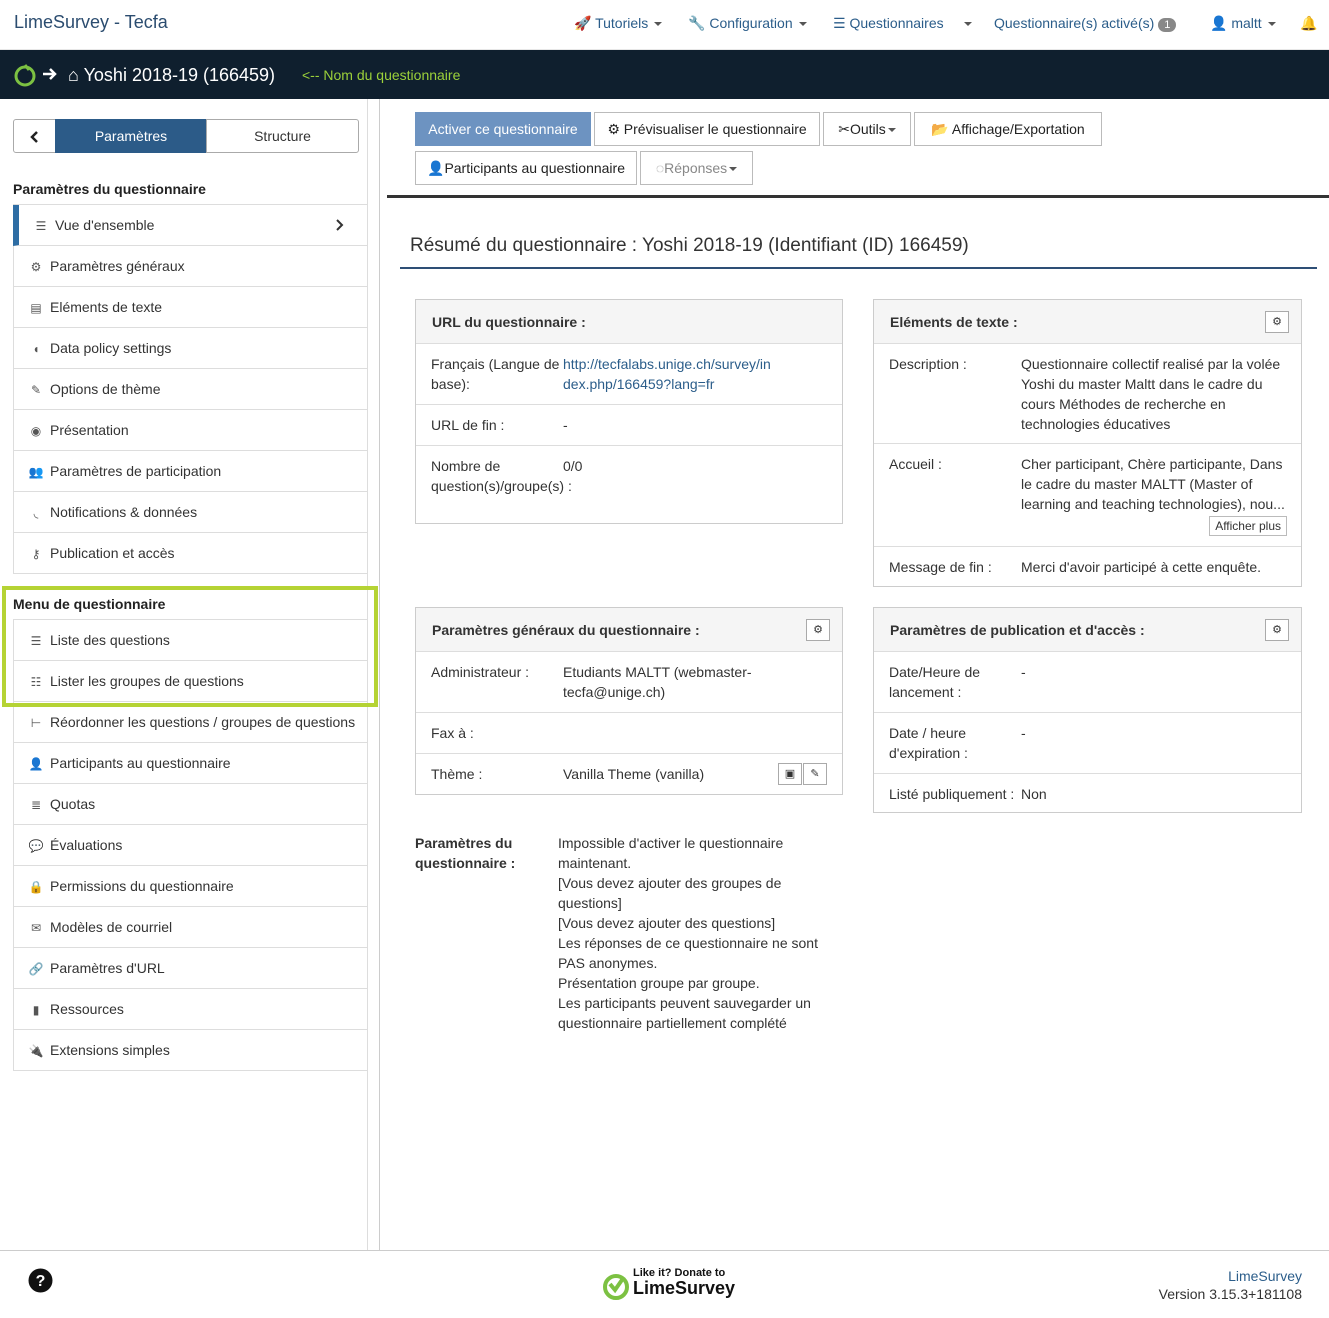 The image size is (1329, 1318). Describe the element at coordinates (465, 853) in the screenshot. I see `survey-settings-label: Paramètres du questionnaire :` at that location.